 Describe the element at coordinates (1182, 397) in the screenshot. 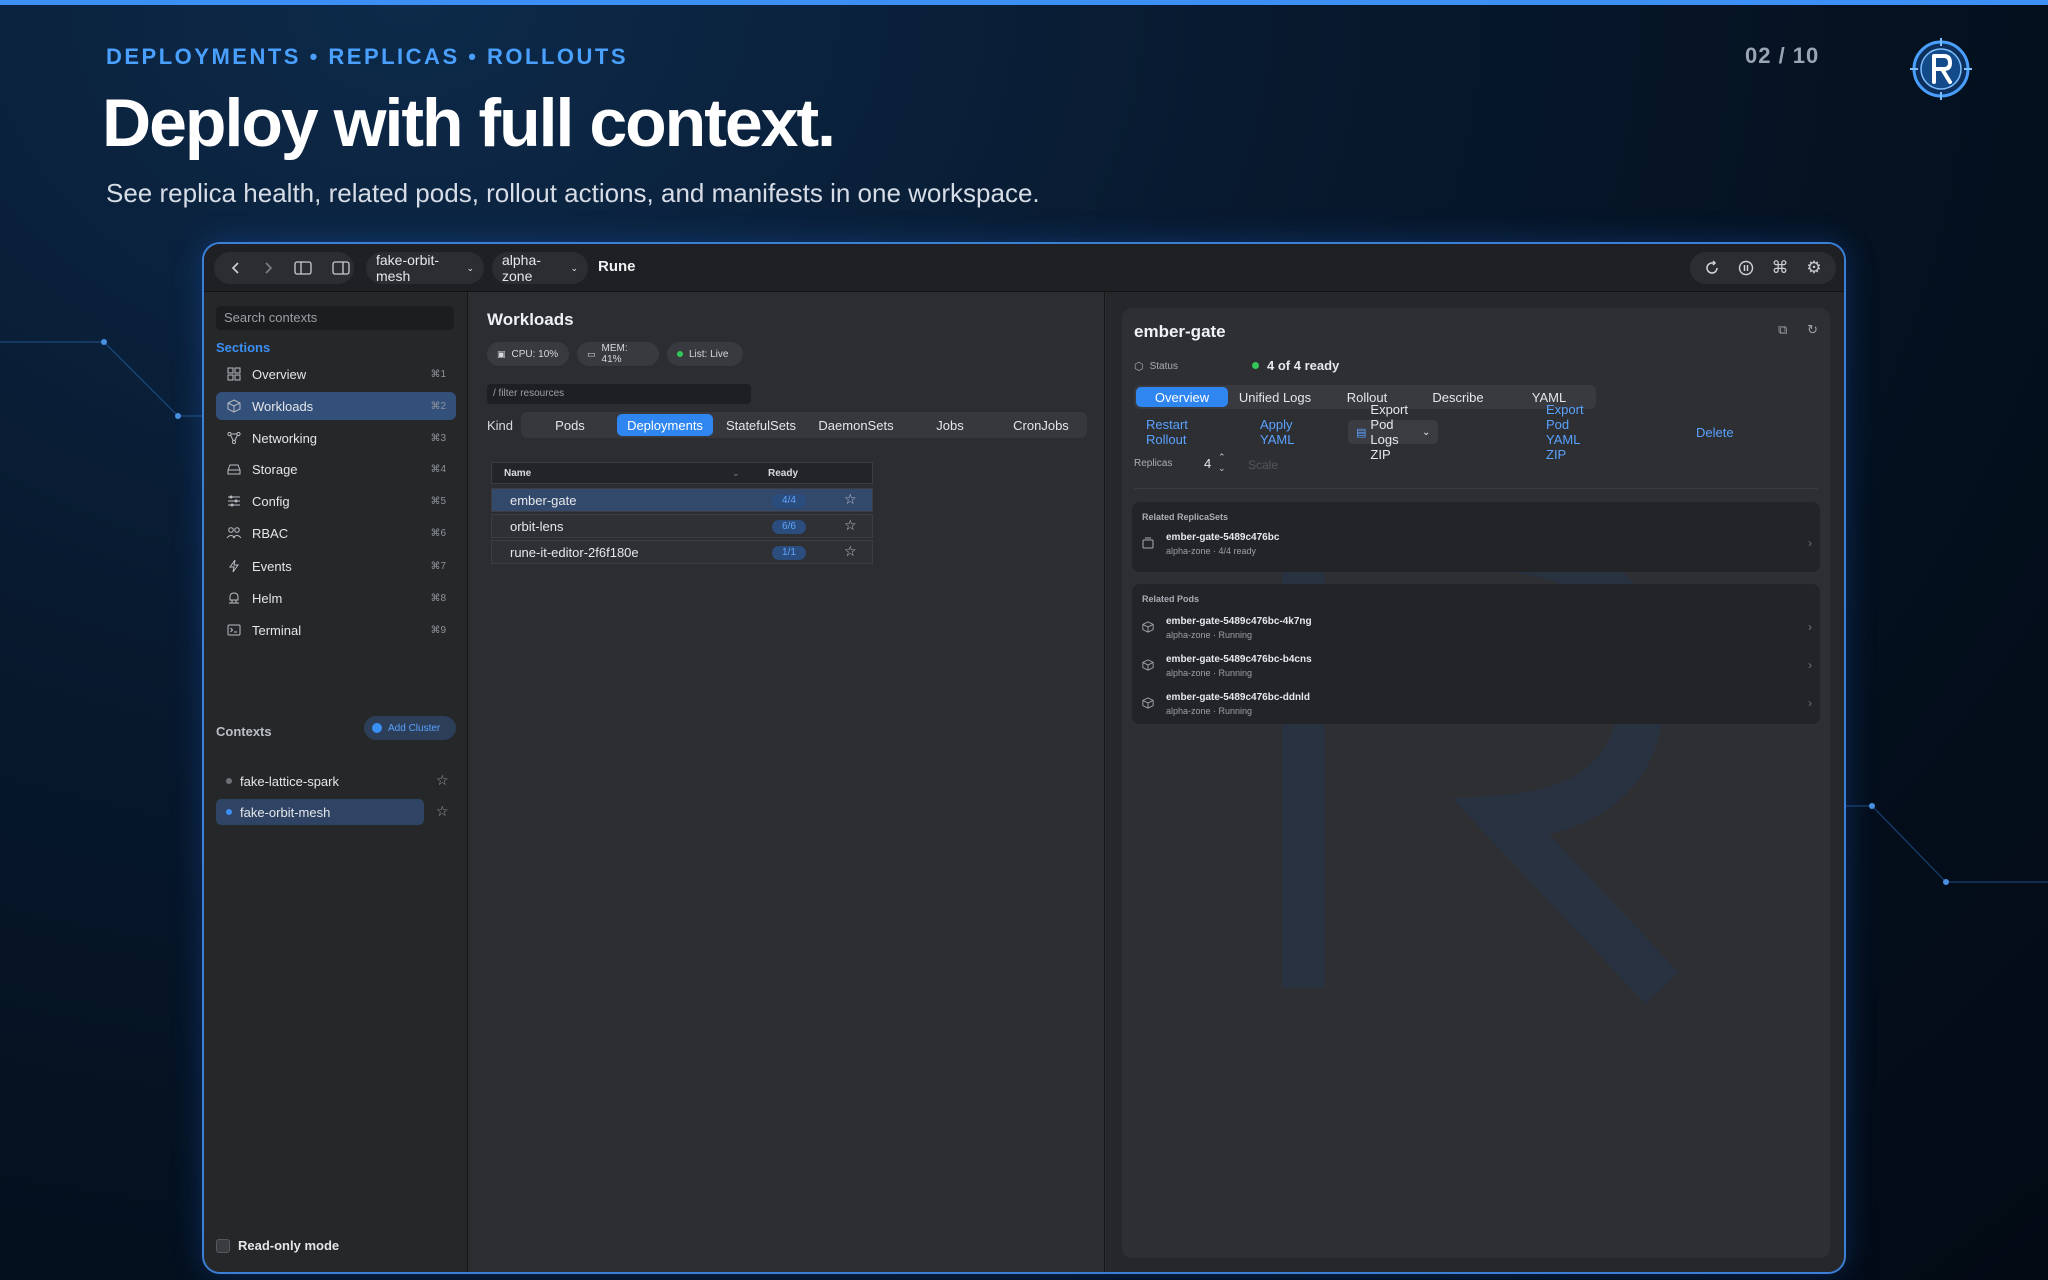

I see `tab-overview: Overview` at that location.